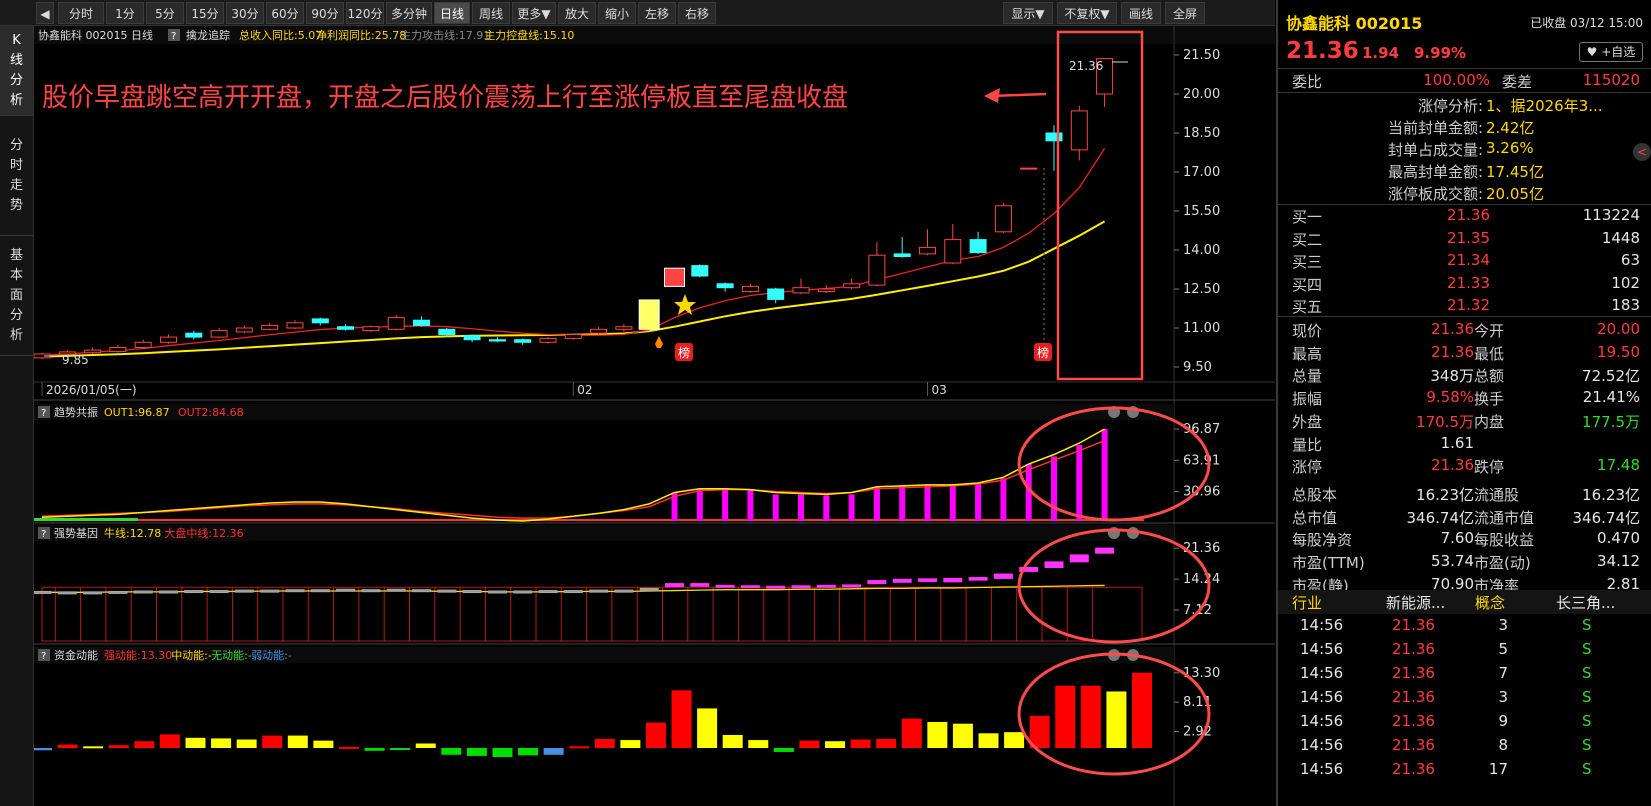 This screenshot has width=1651, height=806. What do you see at coordinates (1028, 13) in the screenshot?
I see `toolbar-right-0-button: 显示▼` at bounding box center [1028, 13].